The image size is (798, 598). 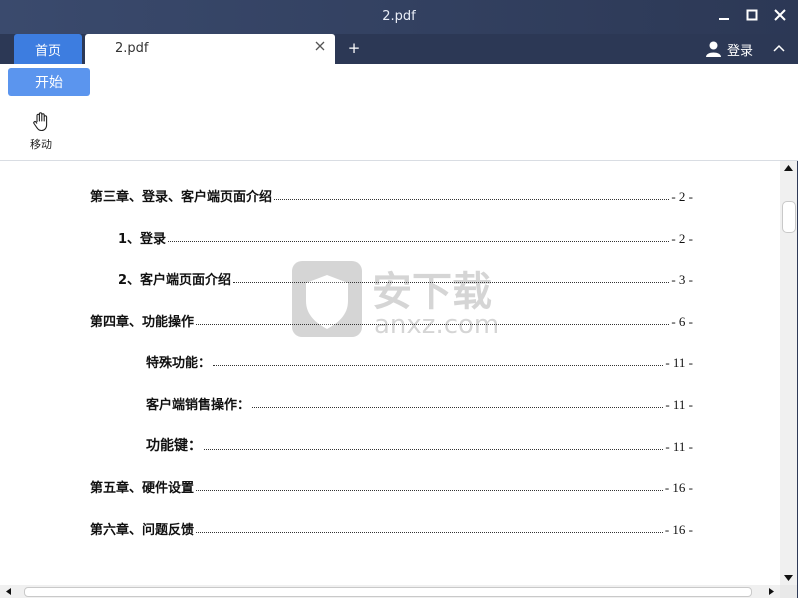 I want to click on toc-entry: 功能键： - 11 -, so click(x=419, y=444).